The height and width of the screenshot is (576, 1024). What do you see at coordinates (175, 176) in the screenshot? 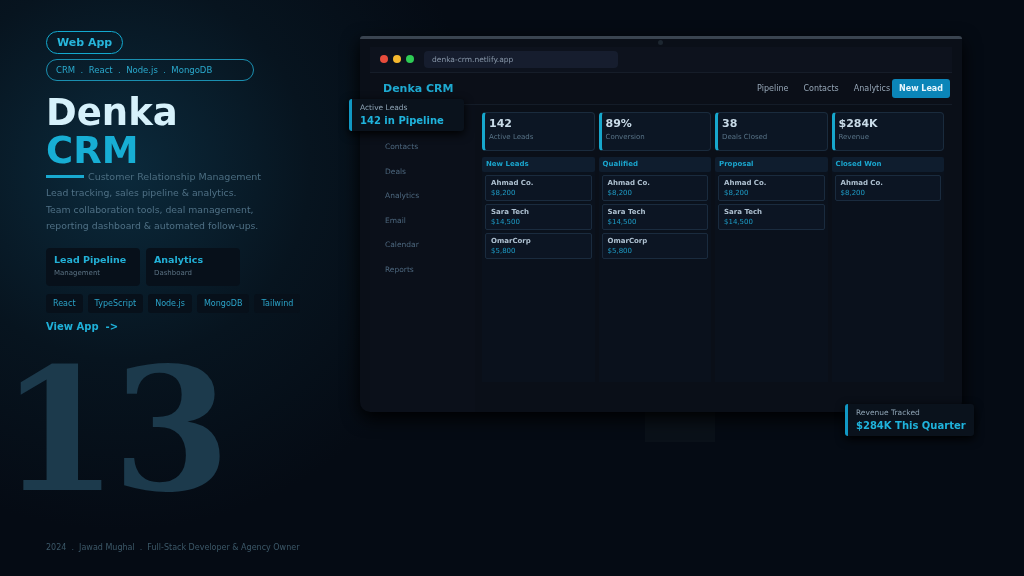
I see `subtitle: Customer Relationship Management` at bounding box center [175, 176].